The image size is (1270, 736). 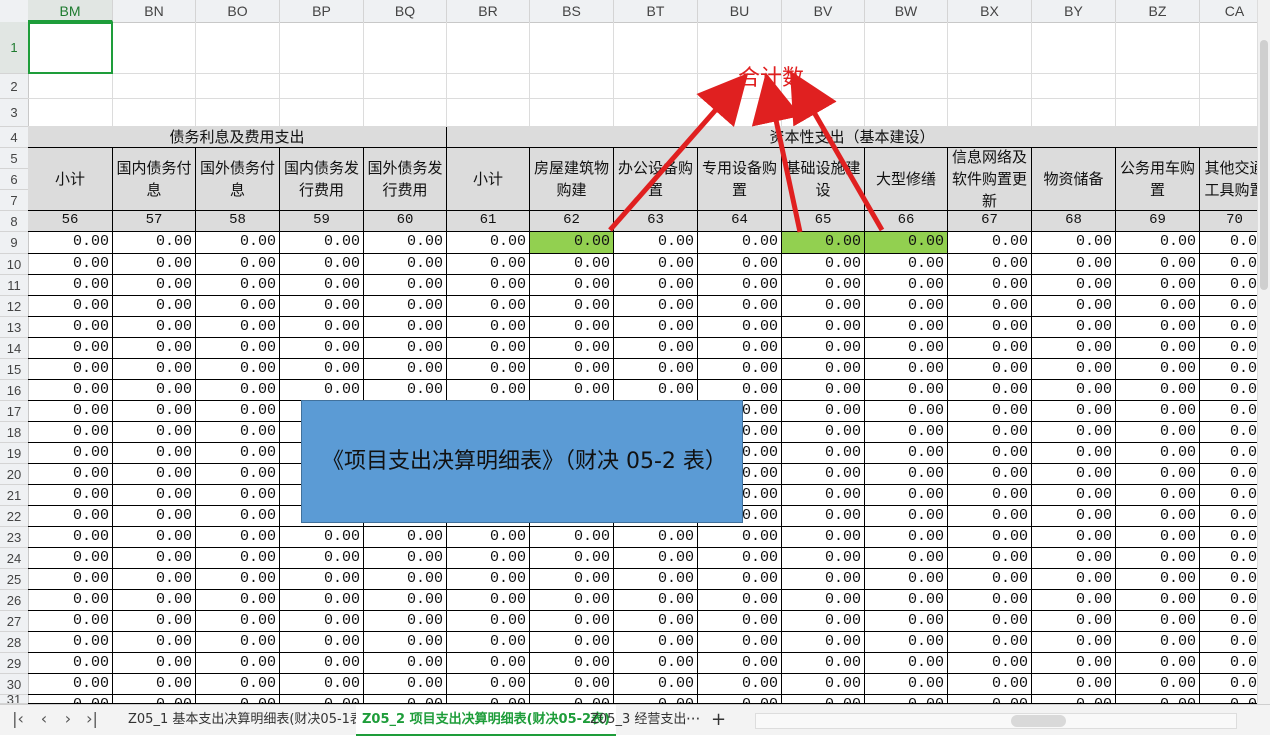 What do you see at coordinates (693, 719) in the screenshot?
I see `more-tabs-button: ···` at bounding box center [693, 719].